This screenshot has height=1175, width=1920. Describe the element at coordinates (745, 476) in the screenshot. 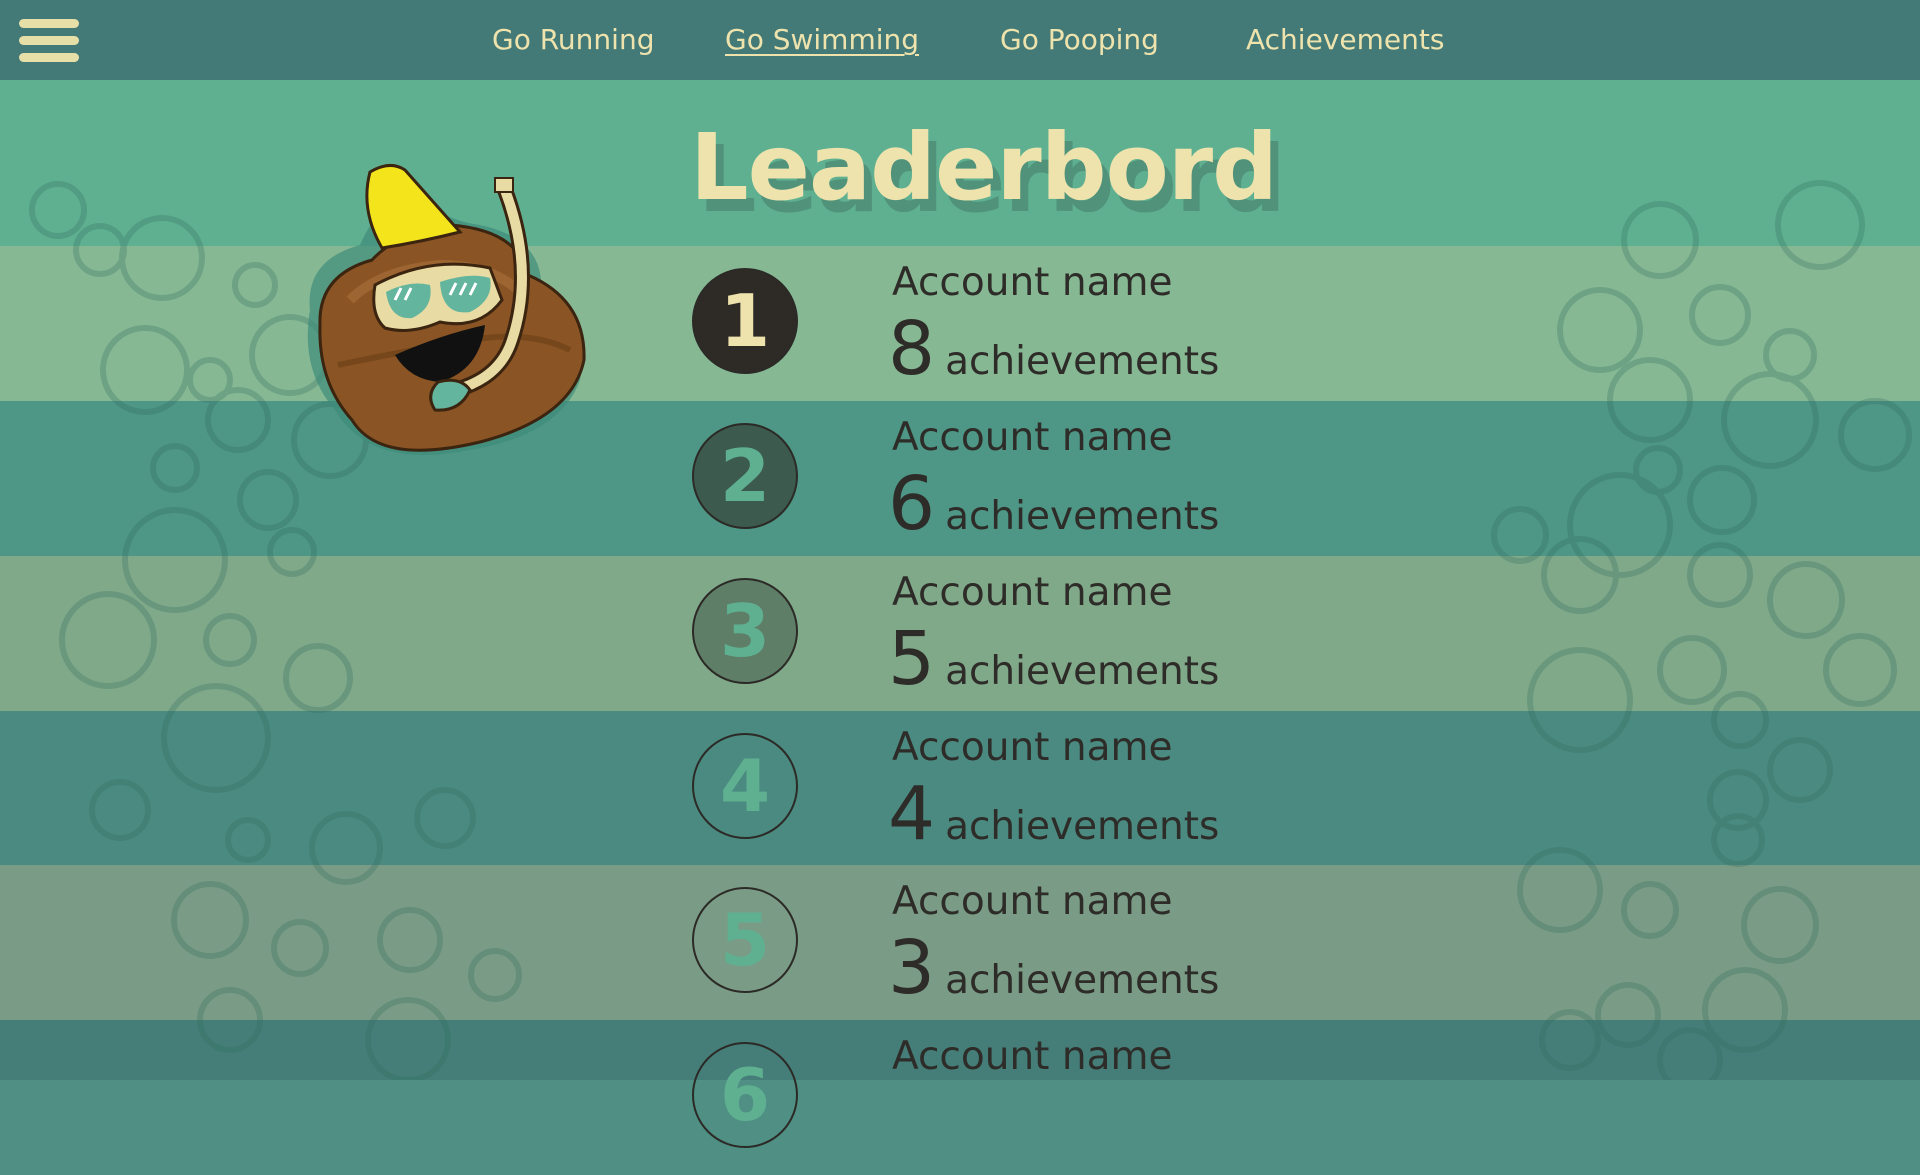

I see `rank-badge: 2` at that location.